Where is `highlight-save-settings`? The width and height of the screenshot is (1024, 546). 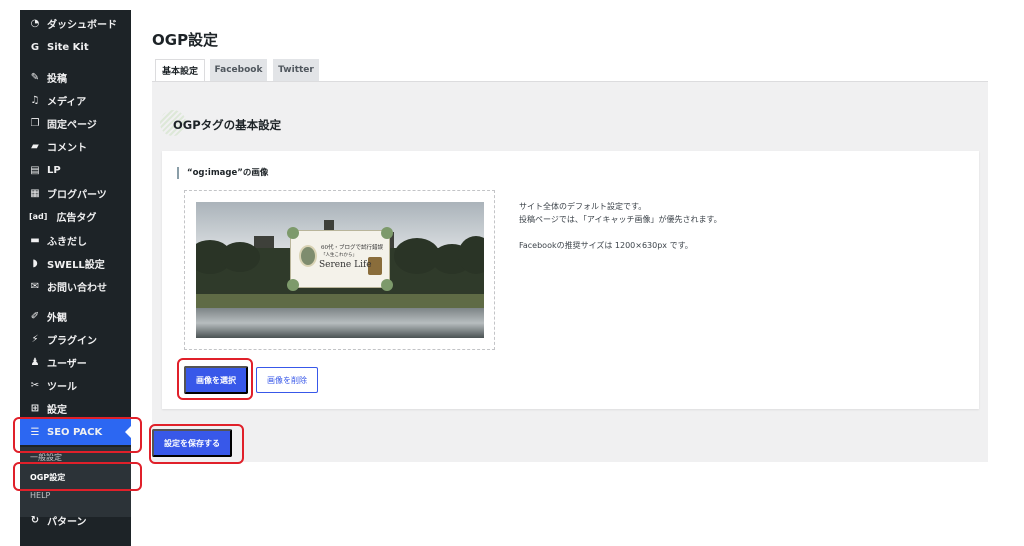 highlight-save-settings is located at coordinates (196, 444).